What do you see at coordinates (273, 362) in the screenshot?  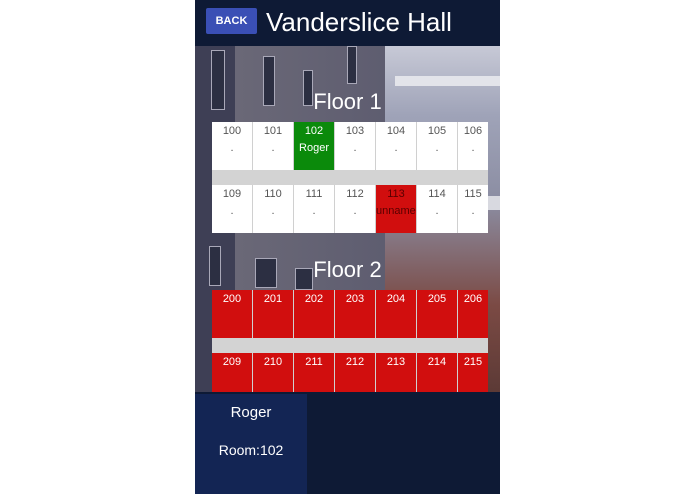 I see `room-number: 210` at bounding box center [273, 362].